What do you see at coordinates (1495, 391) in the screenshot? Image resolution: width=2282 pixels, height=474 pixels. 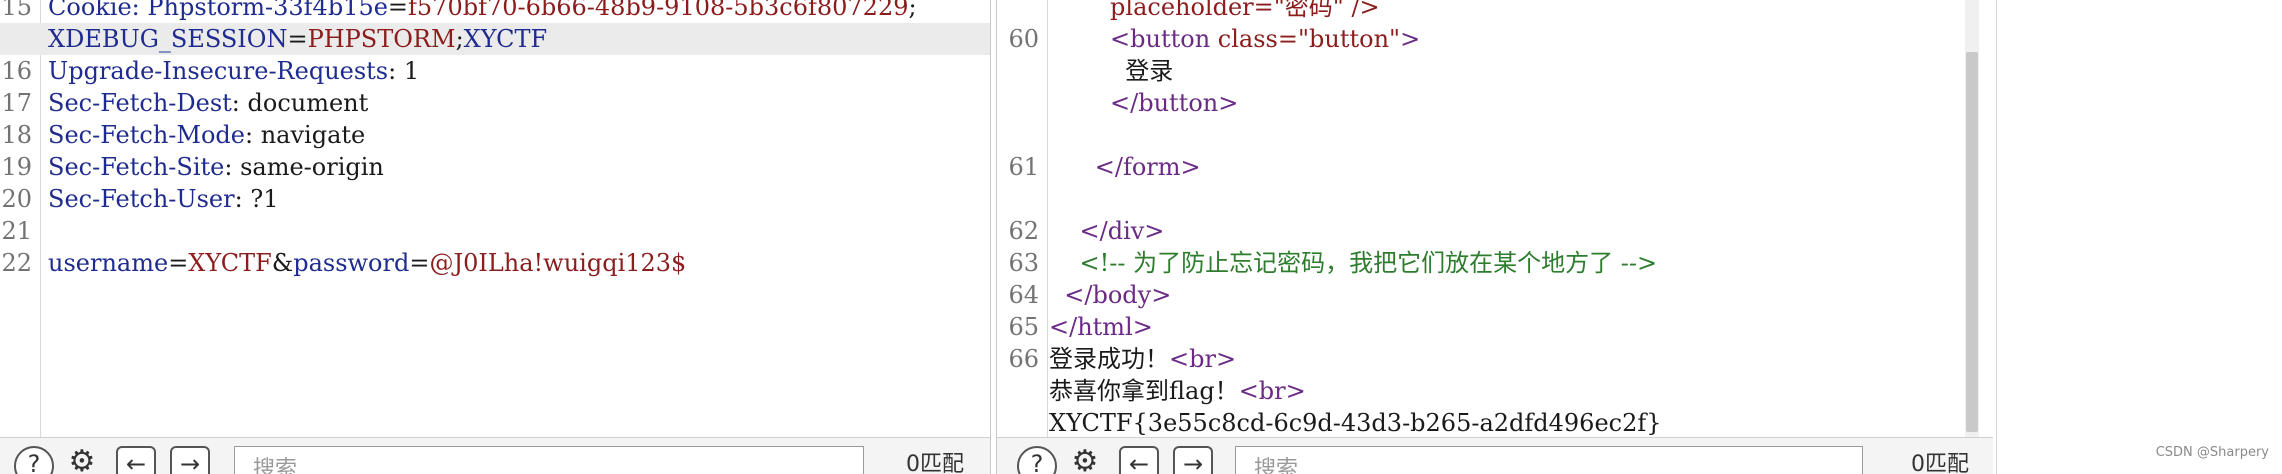 I see `code-line: 恭喜你拿到flag！<br>` at bounding box center [1495, 391].